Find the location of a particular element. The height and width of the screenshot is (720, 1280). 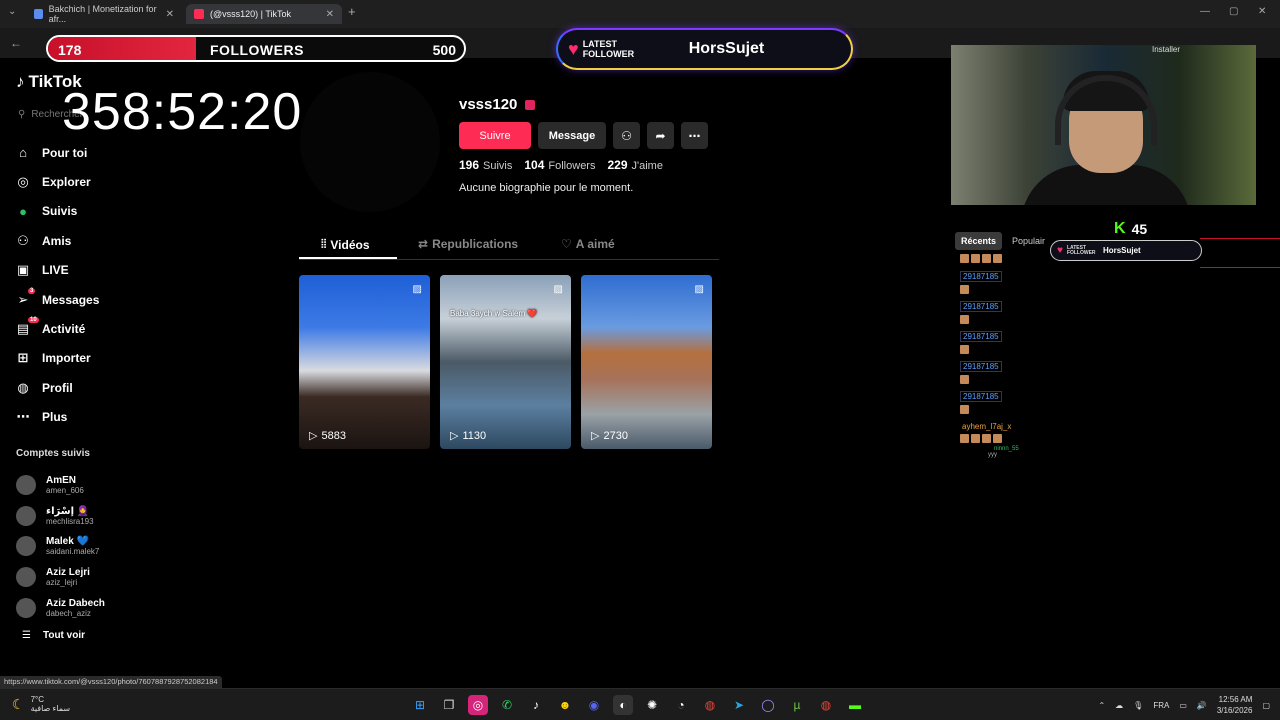

profile-username: vsss120 is located at coordinates (497, 104).